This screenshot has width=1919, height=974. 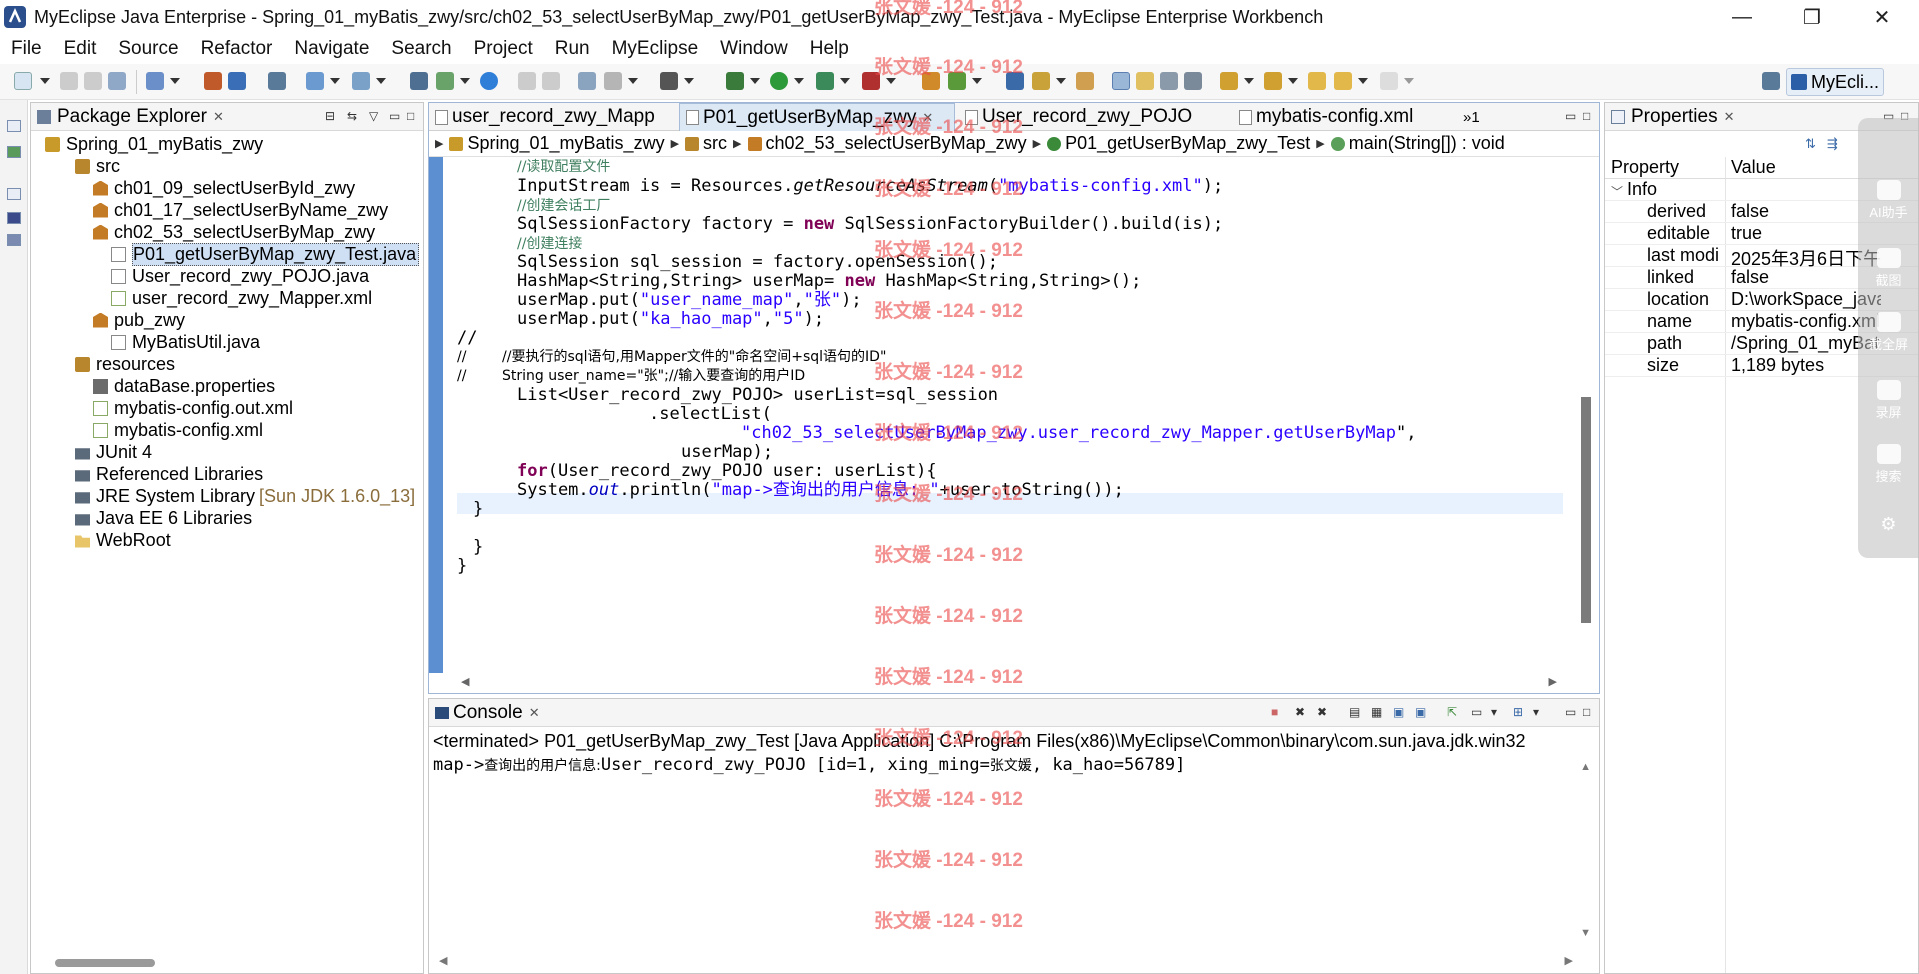 What do you see at coordinates (1888, 464) in the screenshot?
I see `search-button: 搜索` at bounding box center [1888, 464].